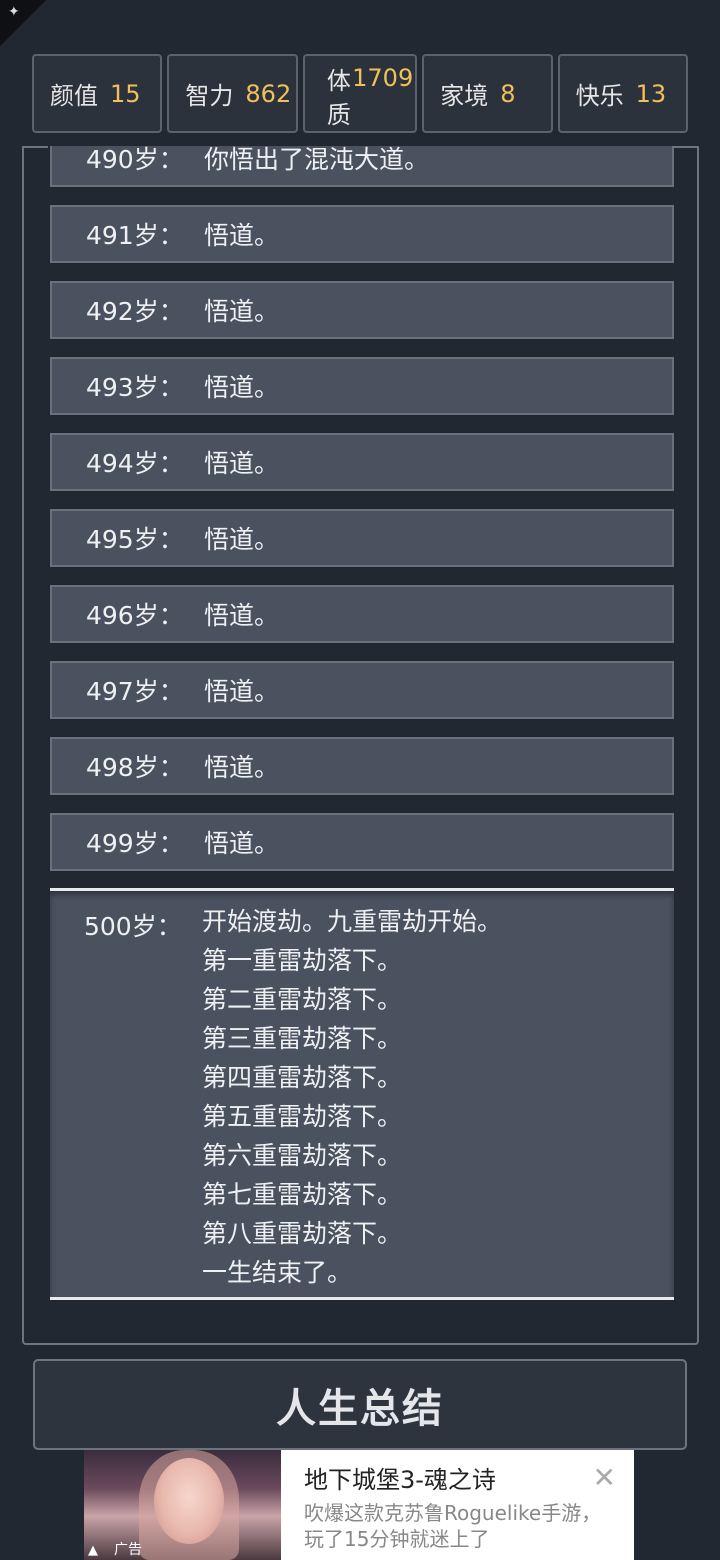 Image resolution: width=720 pixels, height=1560 pixels. I want to click on log-age: 499岁：, so click(135, 843).